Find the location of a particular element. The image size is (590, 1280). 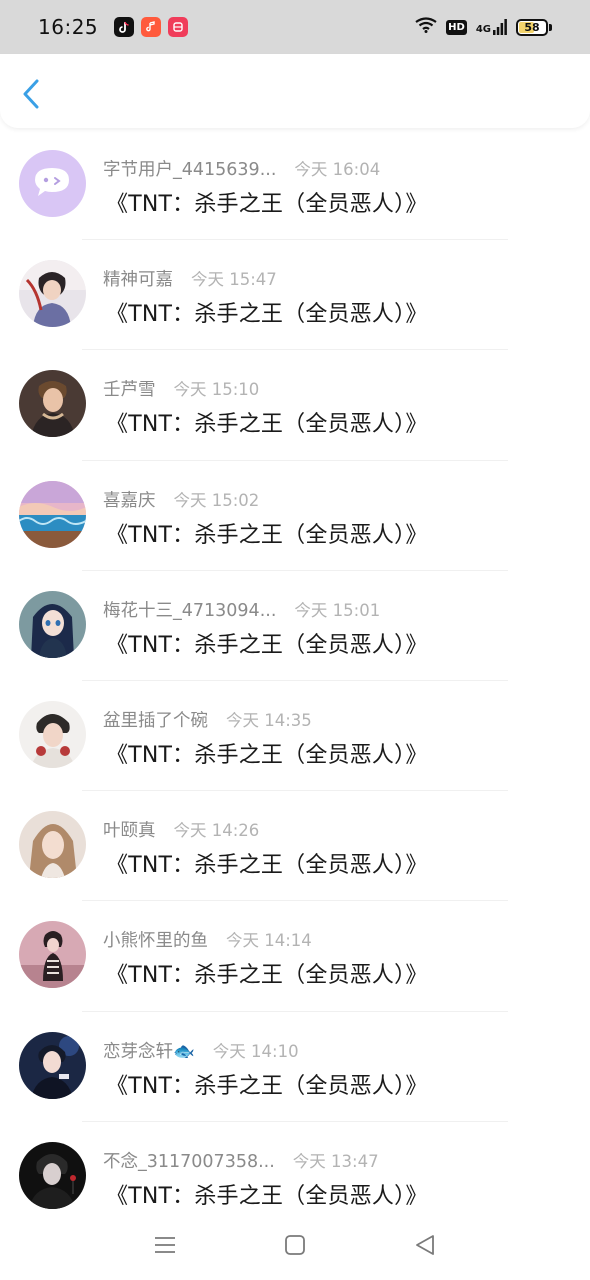

item-meta: 盆里插了个碗 今天 14:35 is located at coordinates (207, 719).